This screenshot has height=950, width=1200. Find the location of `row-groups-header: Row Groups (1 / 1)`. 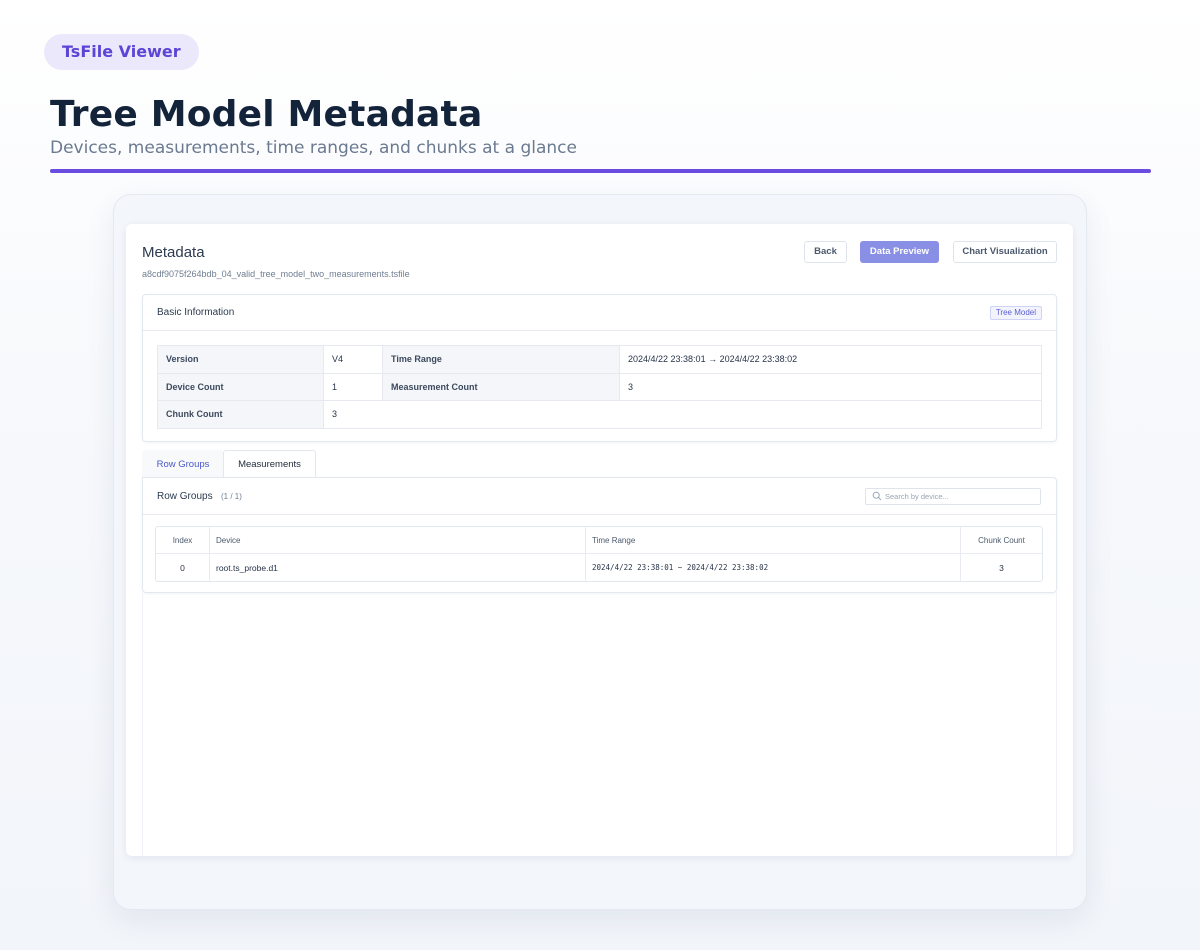

row-groups-header: Row Groups (1 / 1) is located at coordinates (599, 496).